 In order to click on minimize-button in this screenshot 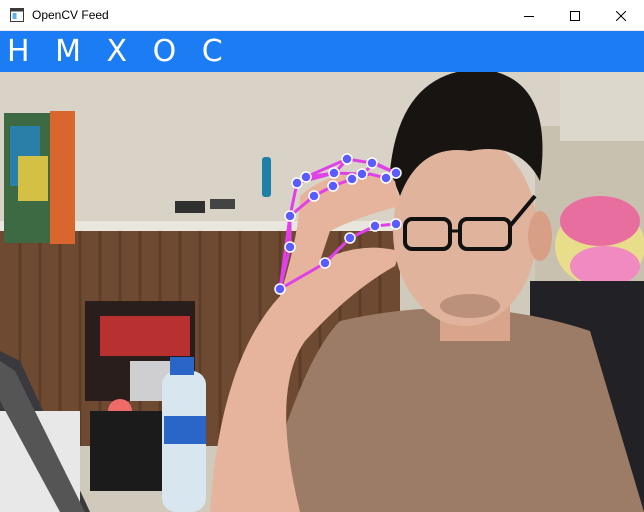, I will do `click(529, 15)`.